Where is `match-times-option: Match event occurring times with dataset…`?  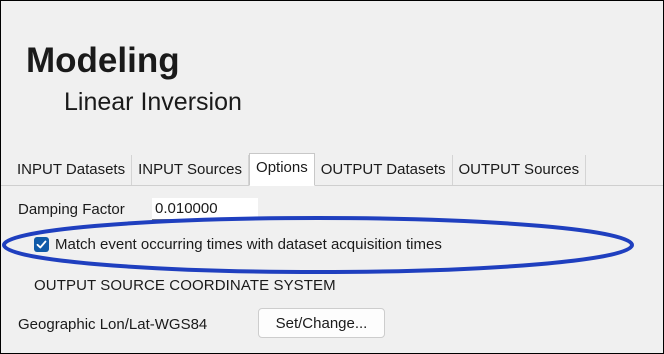
match-times-option: Match event occurring times with dataset… is located at coordinates (238, 244).